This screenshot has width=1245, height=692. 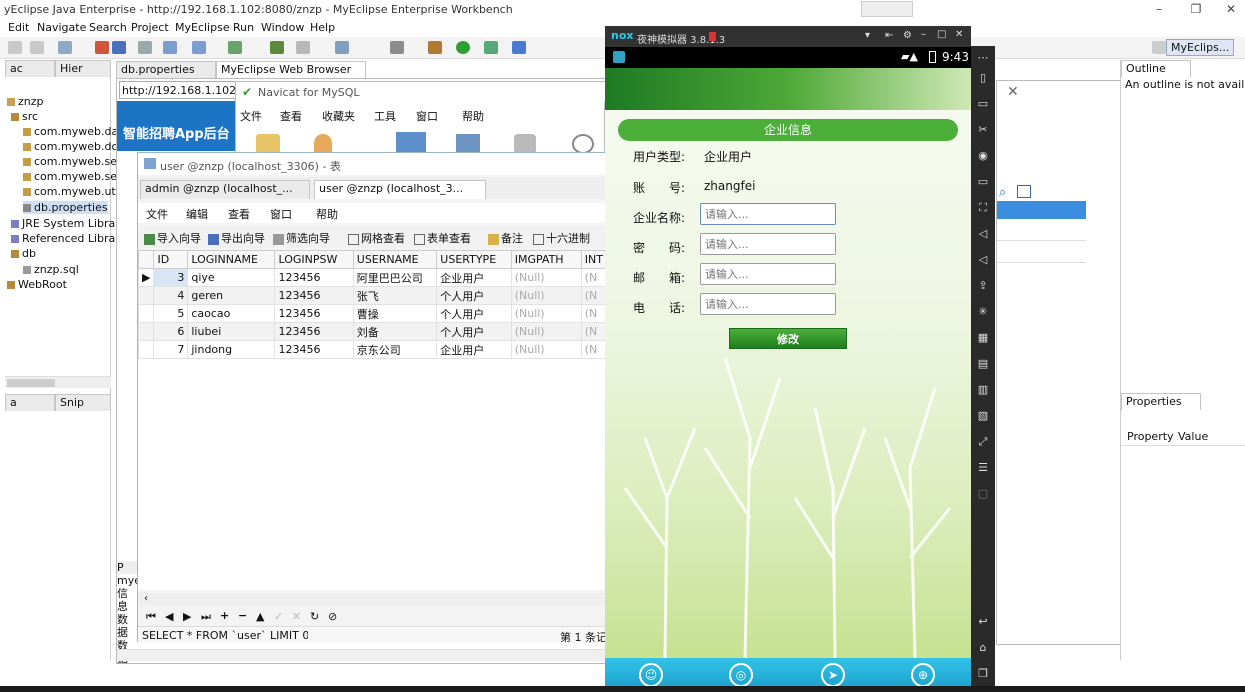 What do you see at coordinates (505, 238) in the screenshot?
I see `memo-button: 备注` at bounding box center [505, 238].